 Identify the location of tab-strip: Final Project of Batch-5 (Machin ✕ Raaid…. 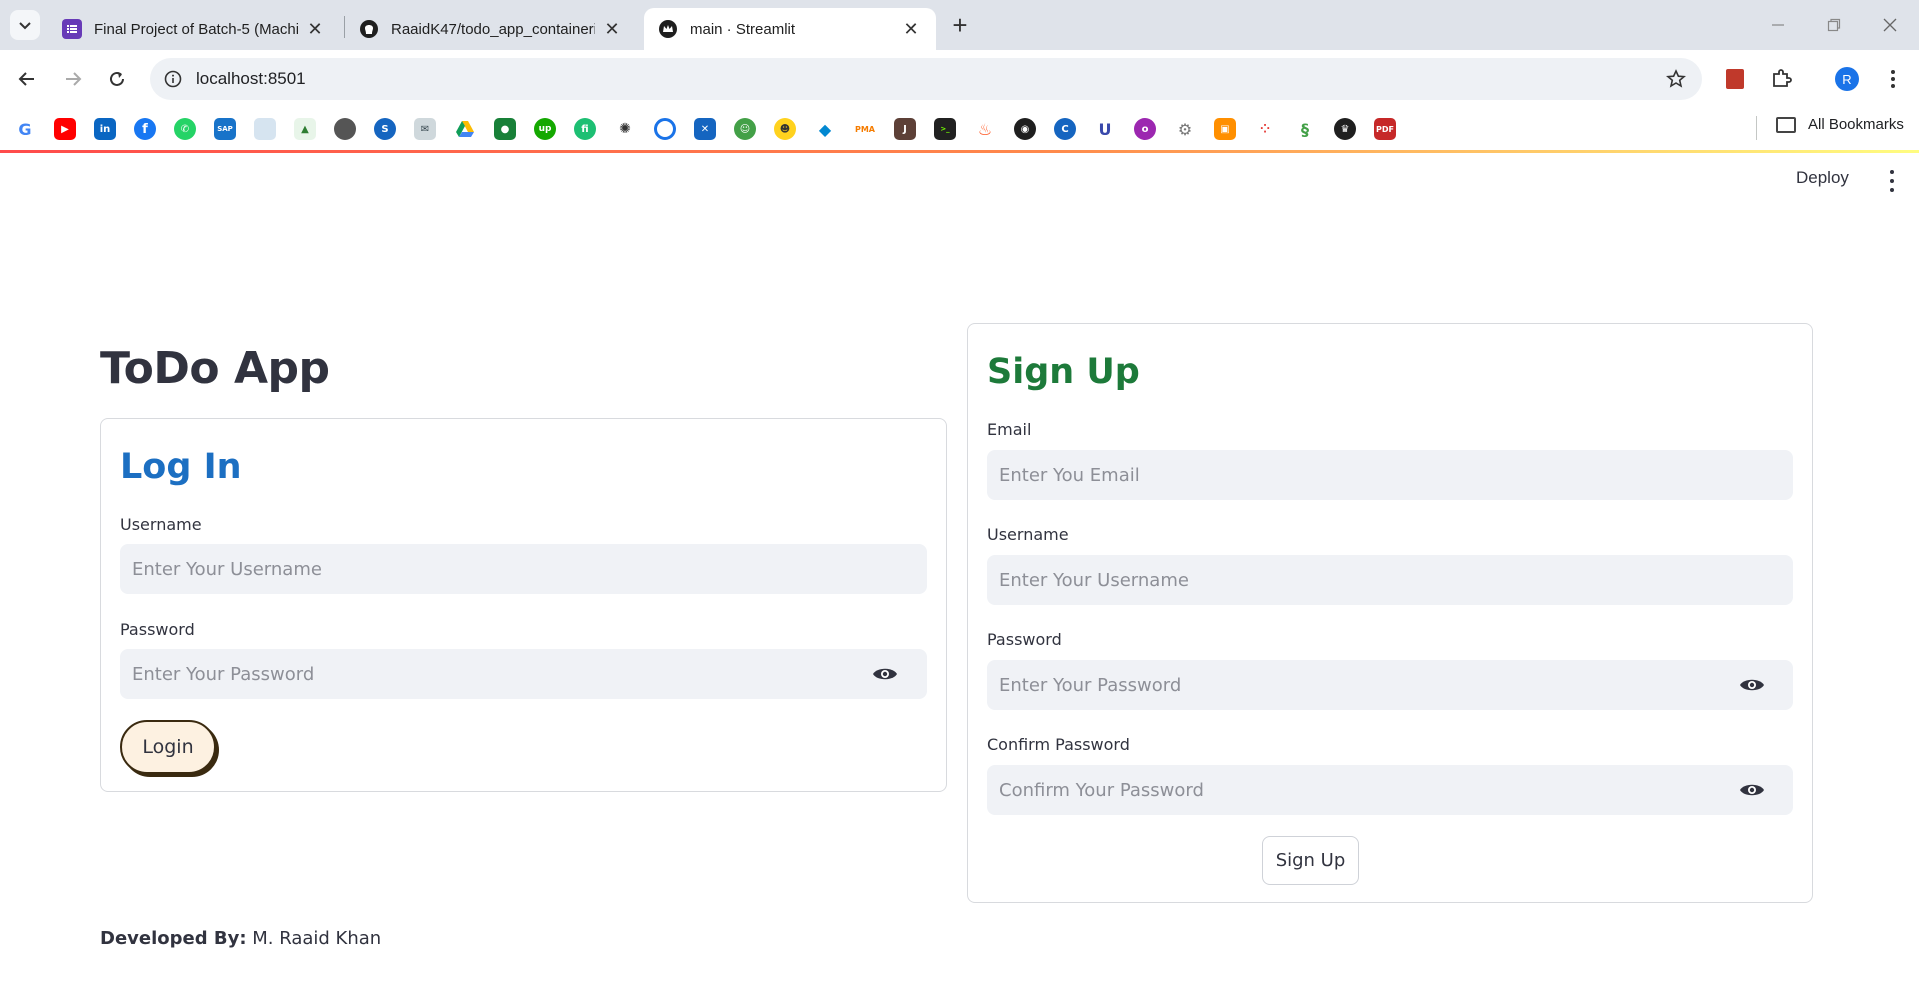
(959, 25).